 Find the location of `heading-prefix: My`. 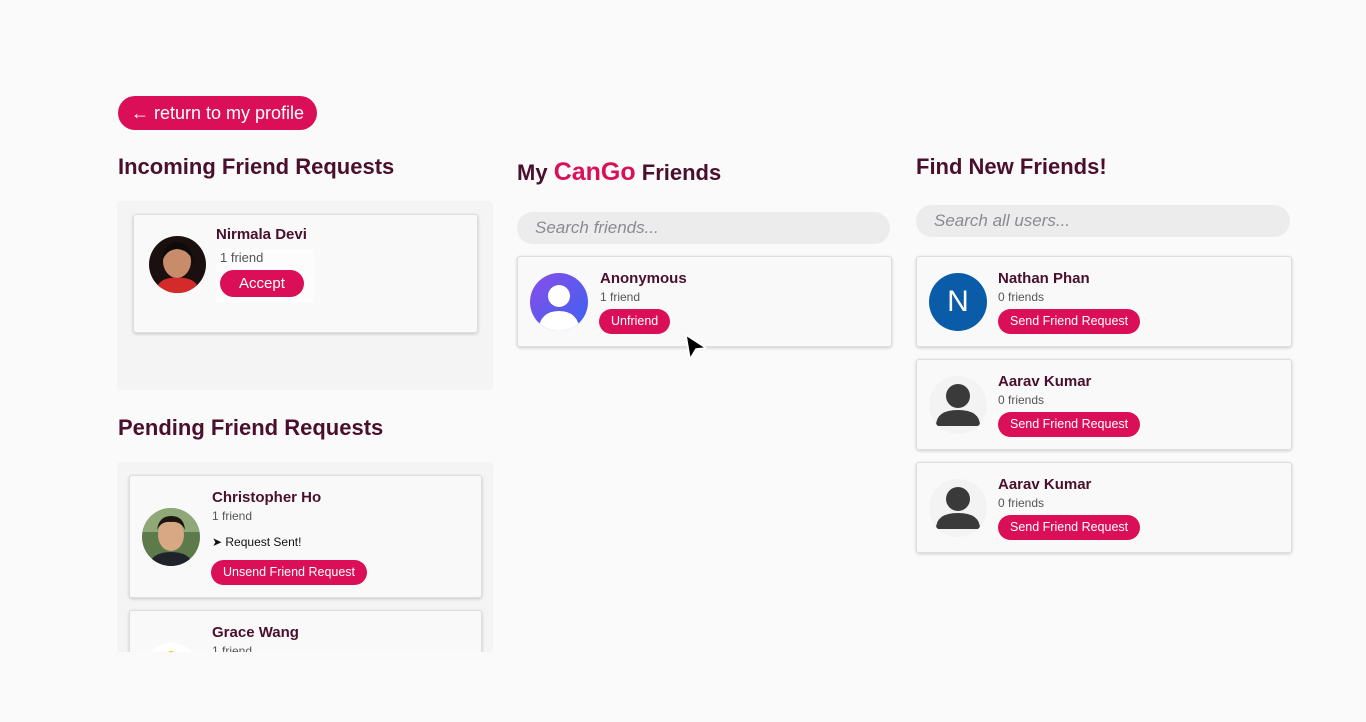

heading-prefix: My is located at coordinates (535, 172).